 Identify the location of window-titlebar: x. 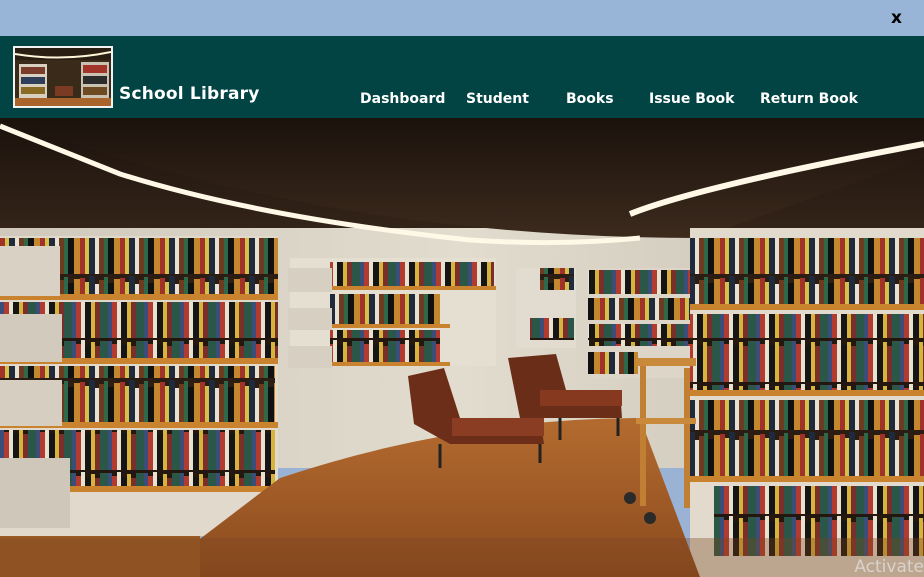
(462, 18).